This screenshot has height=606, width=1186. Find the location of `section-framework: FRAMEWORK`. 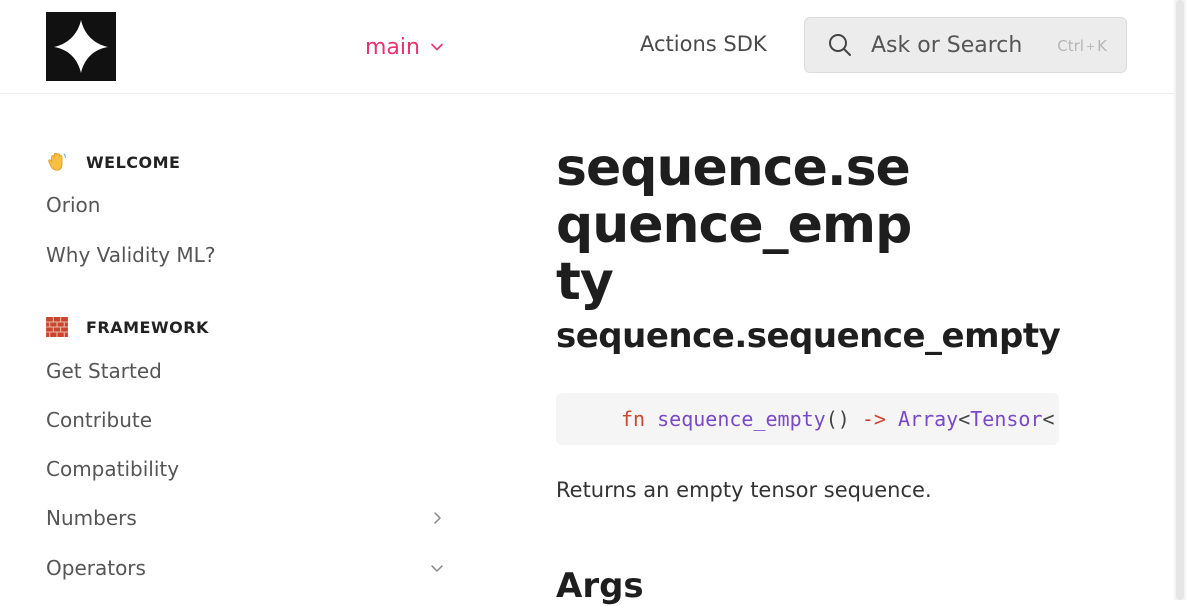

section-framework: FRAMEWORK is located at coordinates (127, 327).